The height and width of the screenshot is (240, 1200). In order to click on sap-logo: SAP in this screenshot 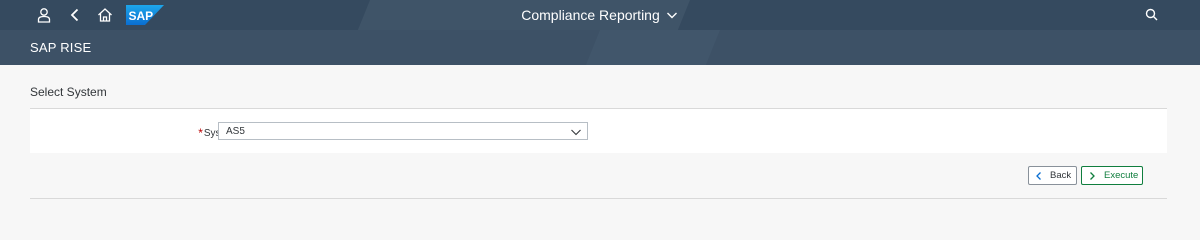, I will do `click(145, 15)`.